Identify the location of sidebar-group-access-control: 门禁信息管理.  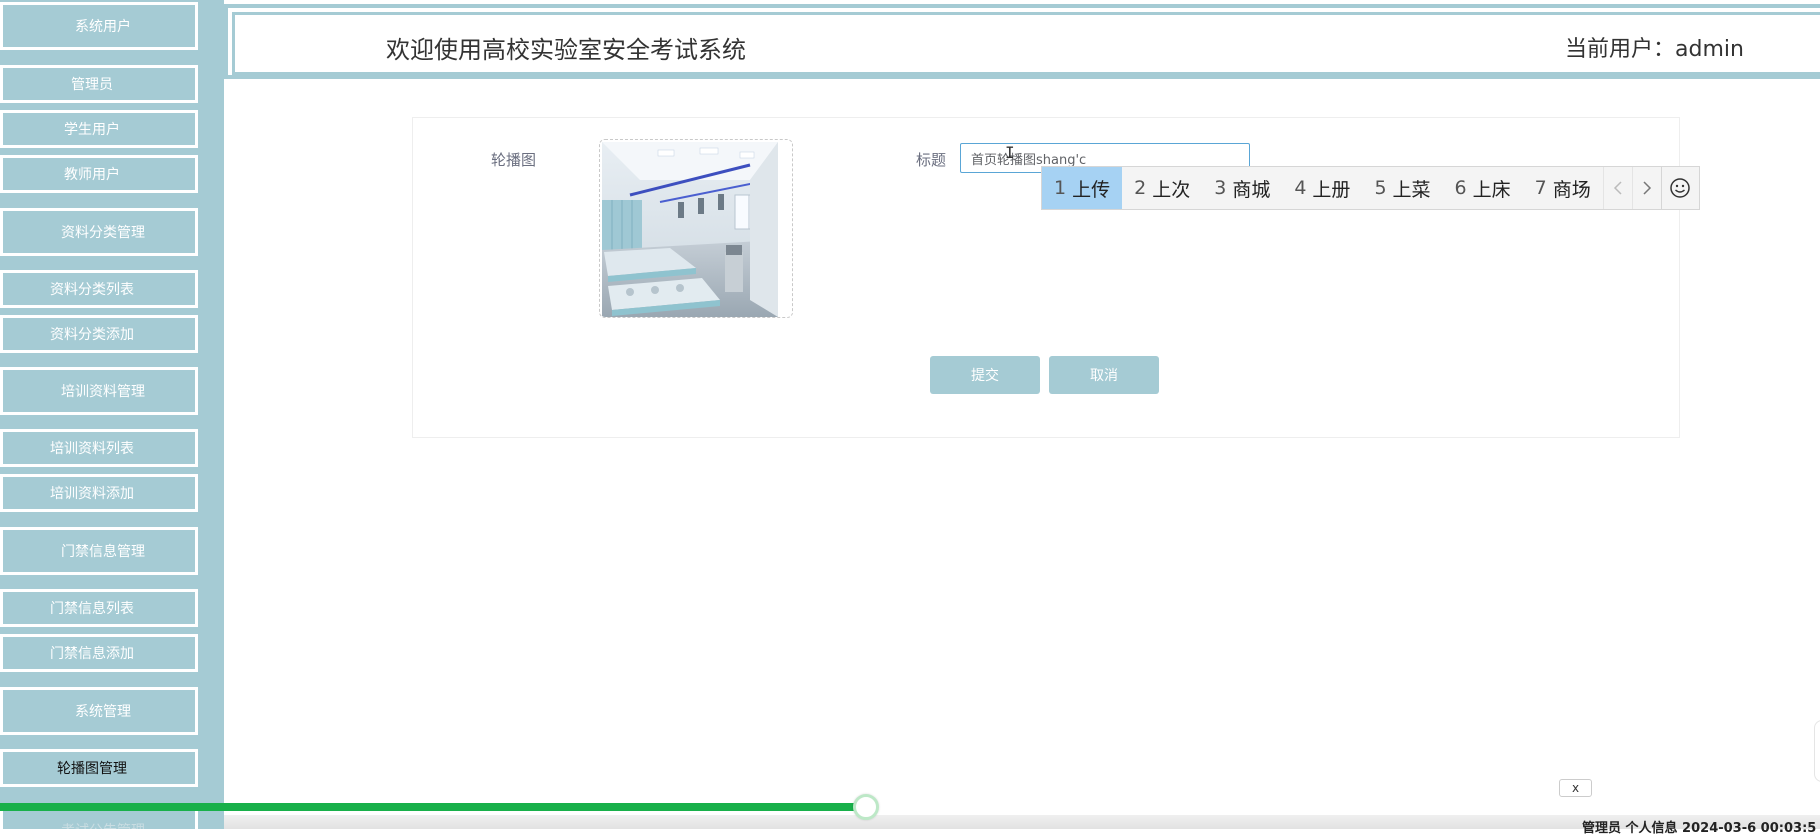
(99, 551).